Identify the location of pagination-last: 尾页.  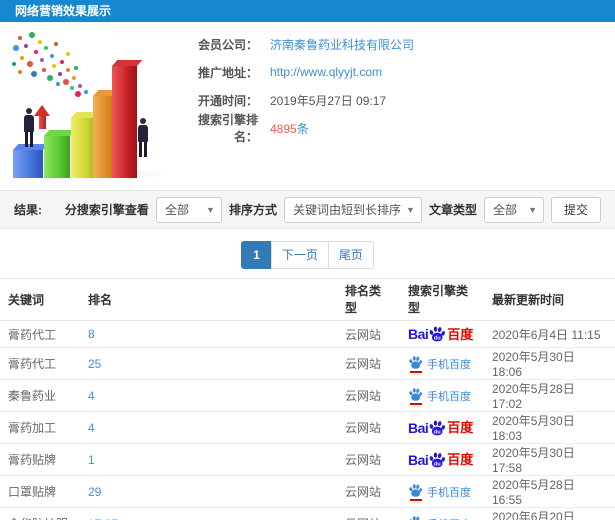
(350, 255).